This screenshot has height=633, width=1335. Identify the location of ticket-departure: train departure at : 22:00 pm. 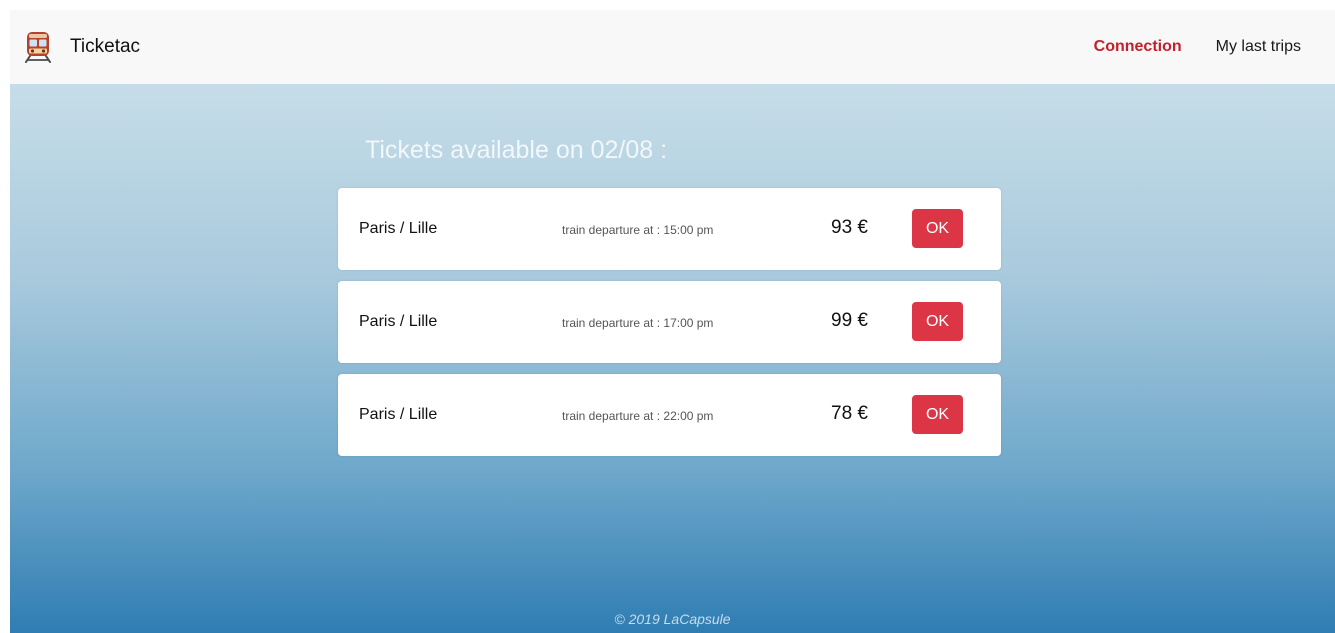
(638, 416).